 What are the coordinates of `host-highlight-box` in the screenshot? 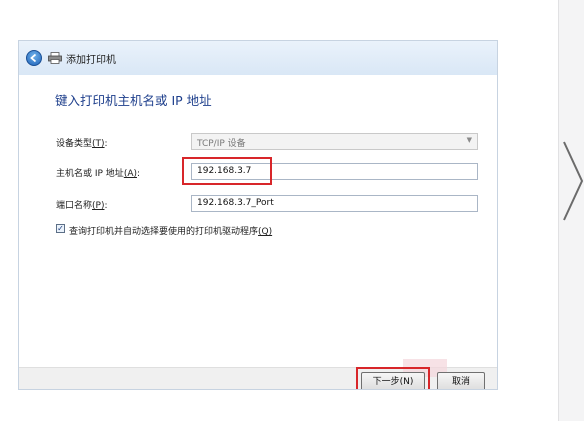 It's located at (227, 171).